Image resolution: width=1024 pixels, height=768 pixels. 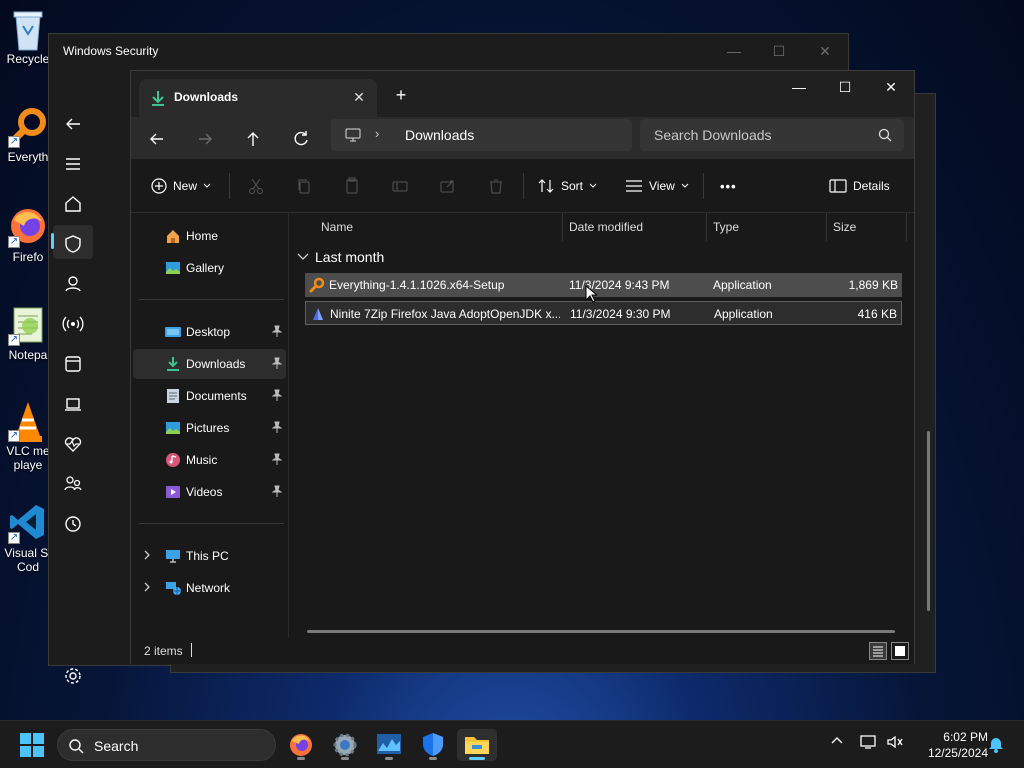 What do you see at coordinates (173, 332) in the screenshot?
I see `desktop-folder-icon` at bounding box center [173, 332].